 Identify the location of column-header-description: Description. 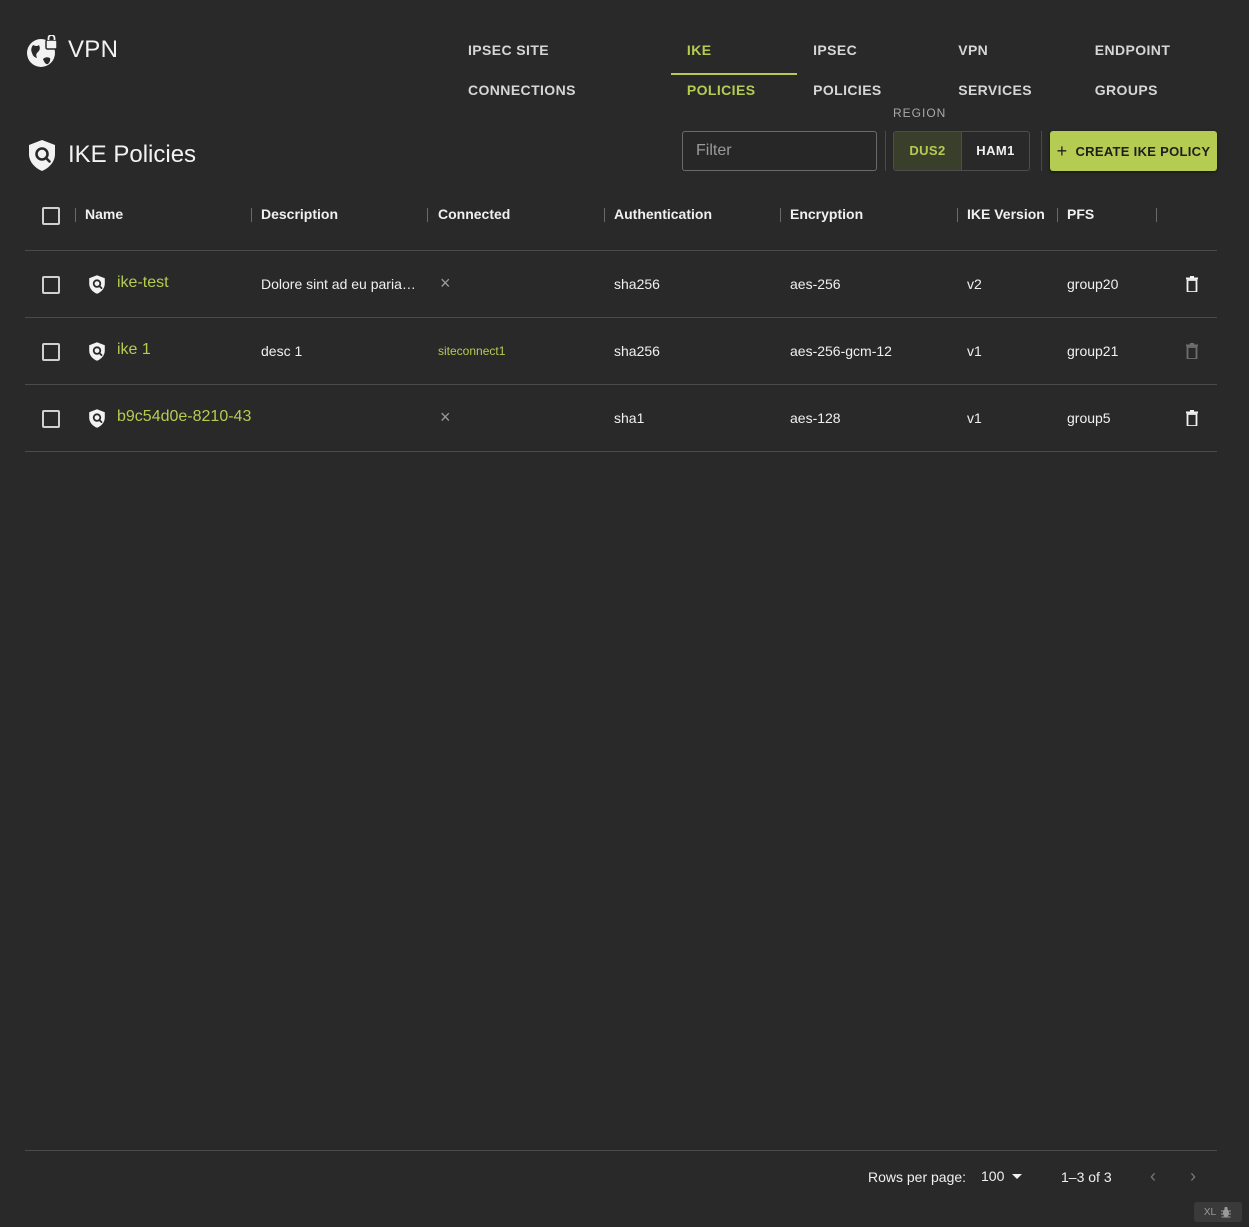
(299, 214).